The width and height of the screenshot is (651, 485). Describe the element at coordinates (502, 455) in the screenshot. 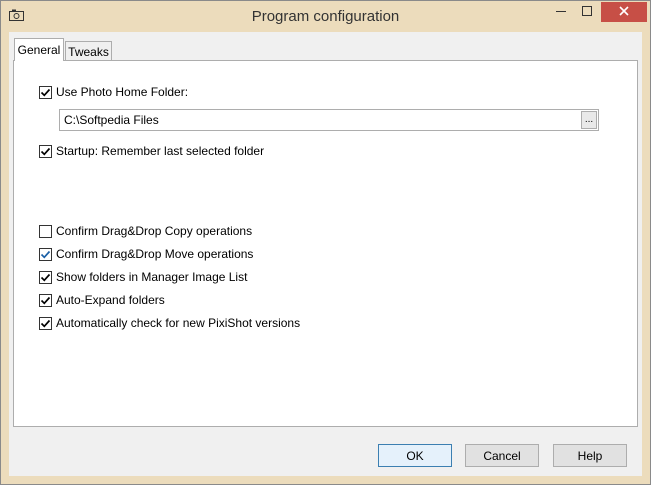

I see `cancel-button: Cancel` at that location.